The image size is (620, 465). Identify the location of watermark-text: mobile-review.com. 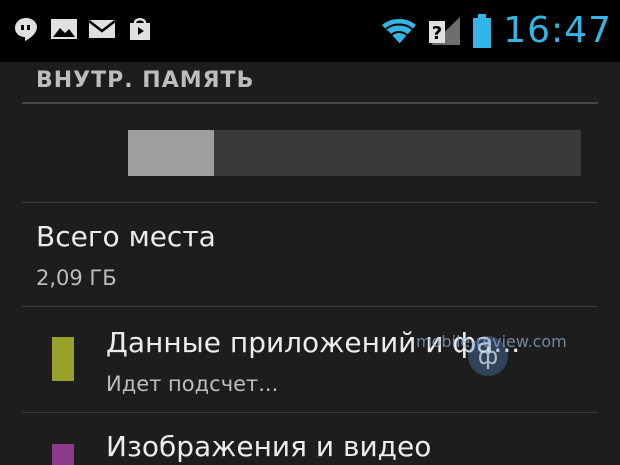
(491, 341).